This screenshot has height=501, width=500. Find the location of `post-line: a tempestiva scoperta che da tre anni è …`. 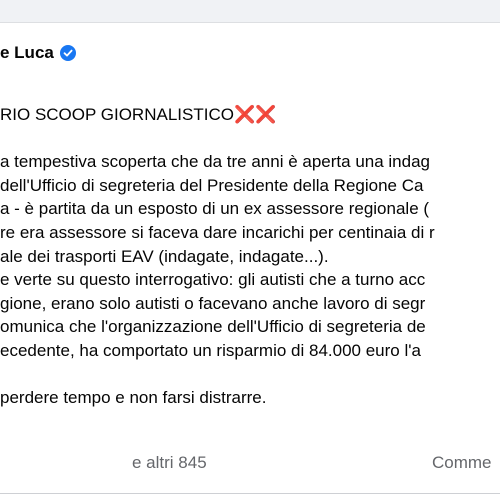

post-line: a tempestiva scoperta che da tre anni è … is located at coordinates (215, 162).